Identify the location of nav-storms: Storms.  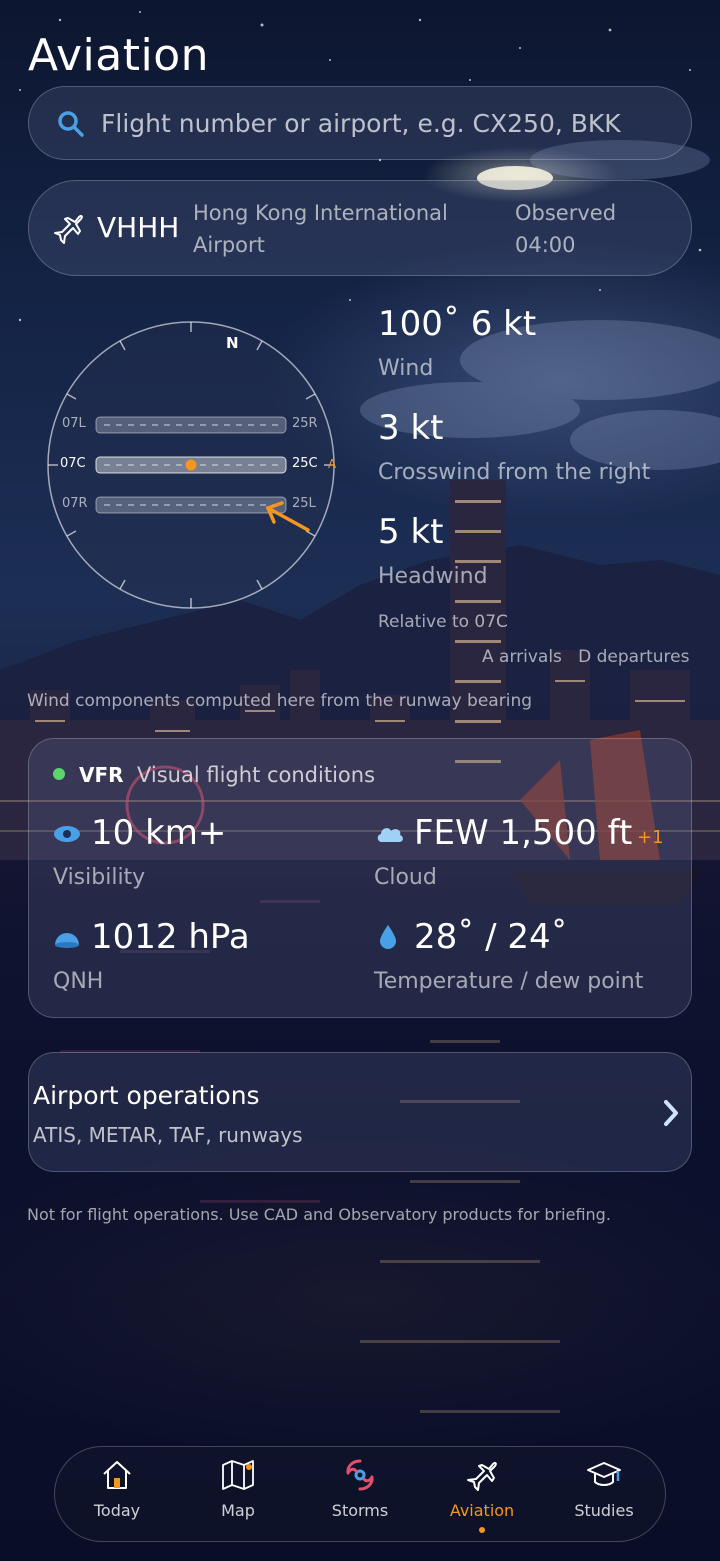
(360, 1495).